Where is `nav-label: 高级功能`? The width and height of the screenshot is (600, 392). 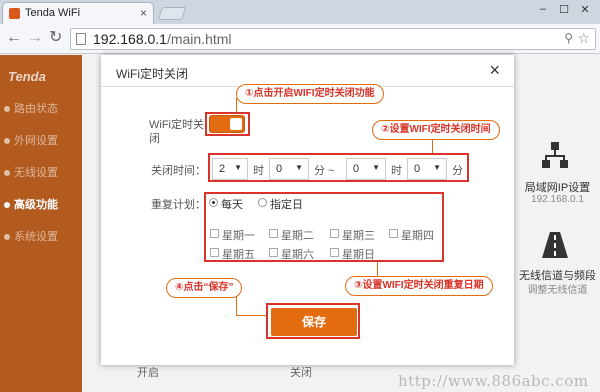
nav-label: 高级功能 is located at coordinates (36, 205).